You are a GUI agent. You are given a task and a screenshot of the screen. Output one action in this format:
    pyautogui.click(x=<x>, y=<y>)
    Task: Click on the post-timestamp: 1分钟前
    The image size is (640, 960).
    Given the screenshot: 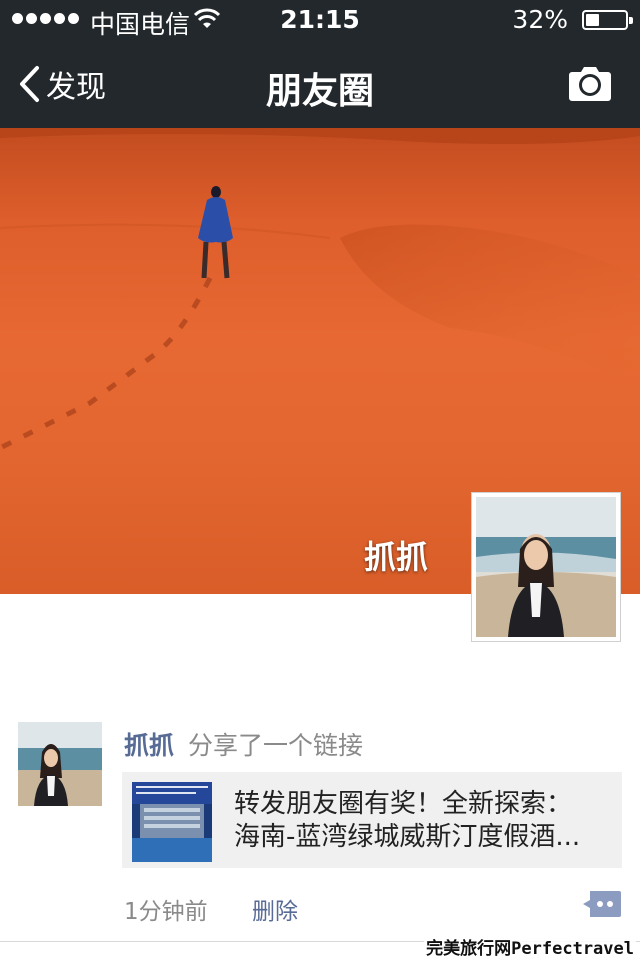 What is the action you would take?
    pyautogui.click(x=166, y=912)
    